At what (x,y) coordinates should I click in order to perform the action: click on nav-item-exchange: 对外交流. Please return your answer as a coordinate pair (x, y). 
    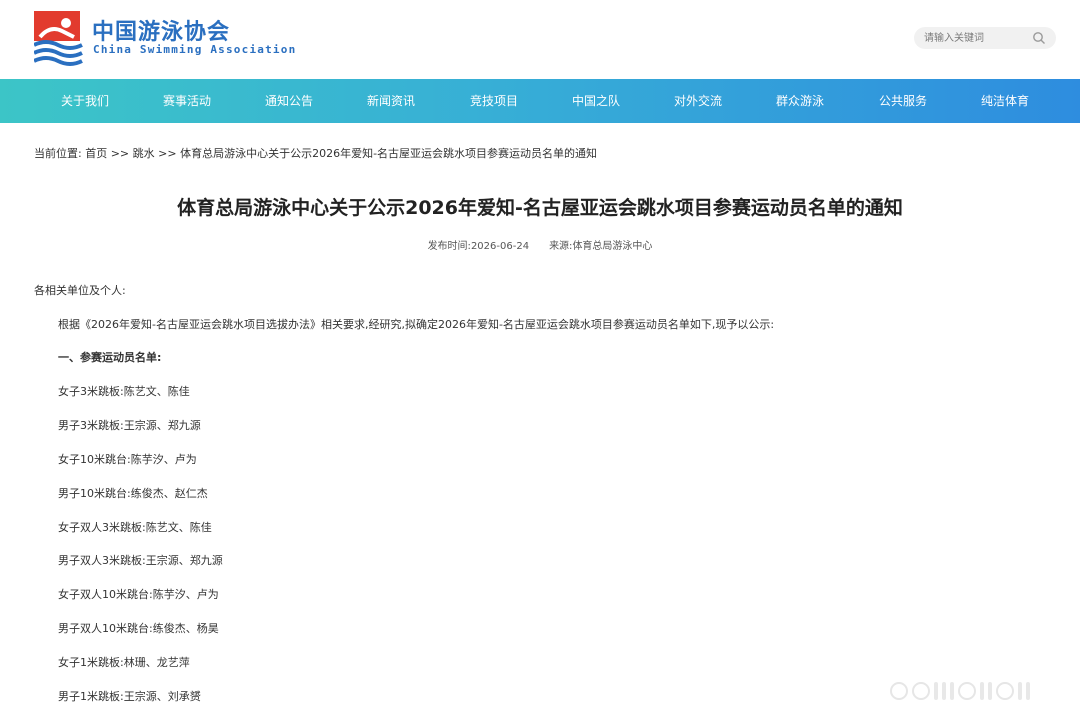
    Looking at the image, I should click on (698, 101).